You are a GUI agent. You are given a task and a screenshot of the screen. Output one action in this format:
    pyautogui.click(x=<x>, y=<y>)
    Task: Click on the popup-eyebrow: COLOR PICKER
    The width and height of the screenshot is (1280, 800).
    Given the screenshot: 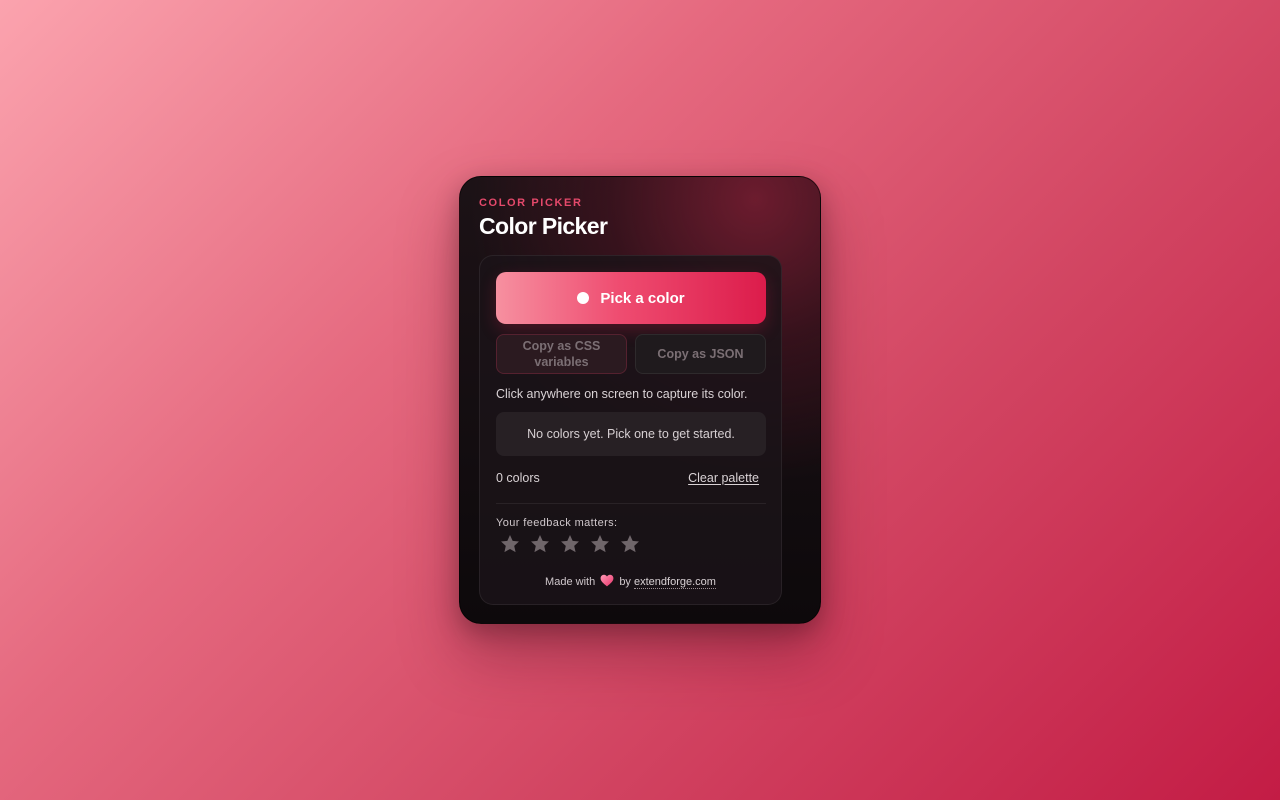 What is the action you would take?
    pyautogui.click(x=531, y=203)
    